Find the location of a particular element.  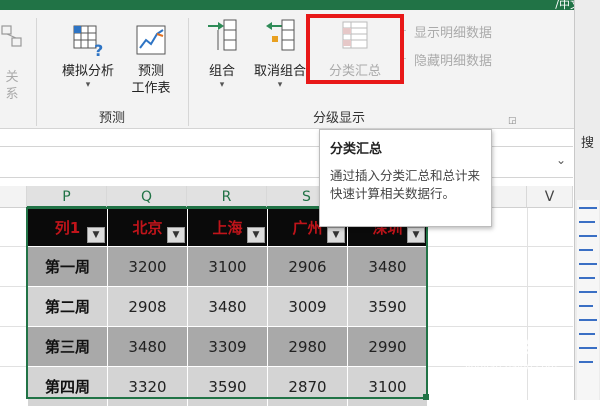

hide-detail-label: 隐藏明细数据 is located at coordinates (453, 61).